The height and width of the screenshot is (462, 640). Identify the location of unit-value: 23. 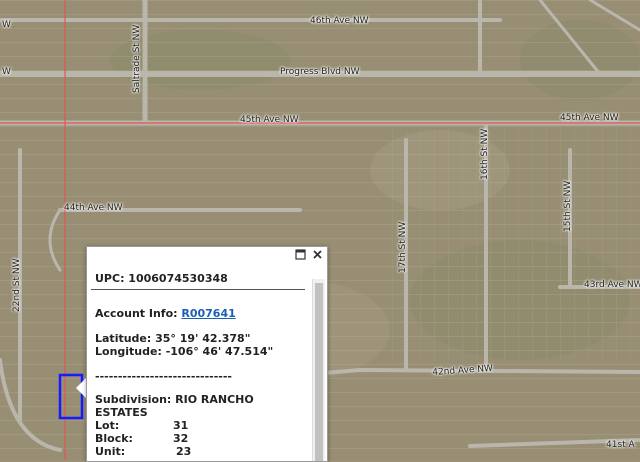
(184, 451).